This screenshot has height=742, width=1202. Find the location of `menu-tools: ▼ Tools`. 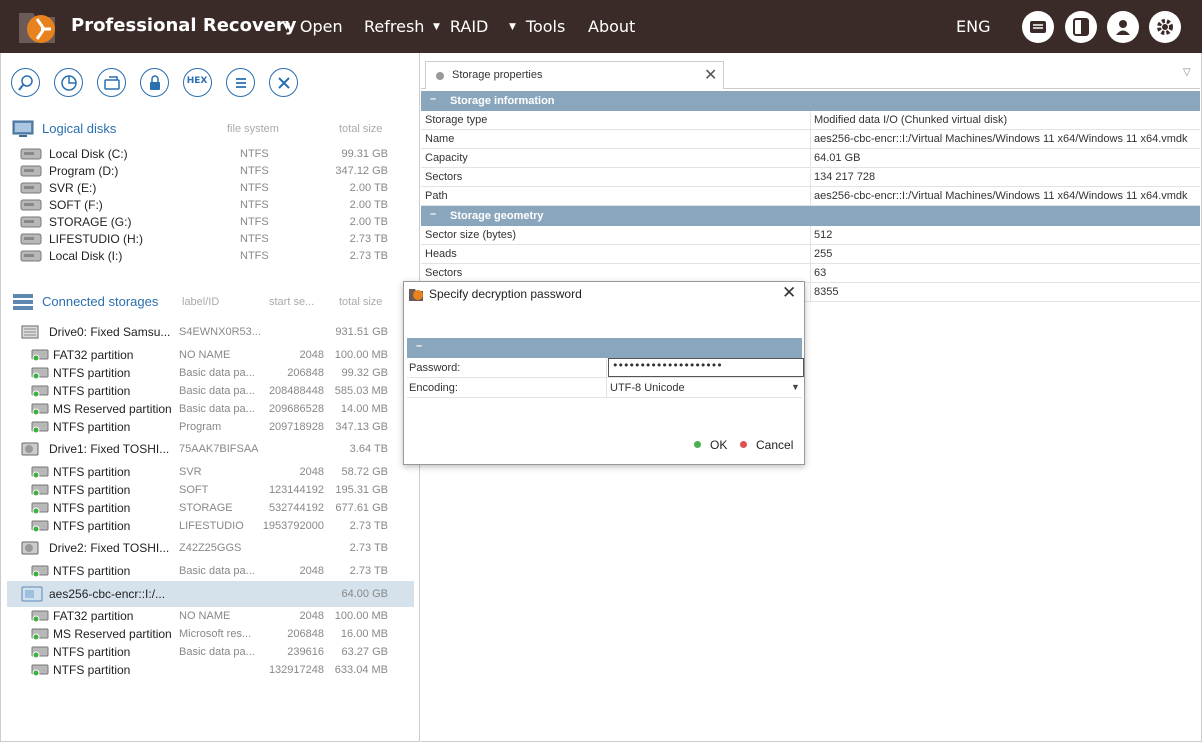

menu-tools: ▼ Tools is located at coordinates (537, 26).